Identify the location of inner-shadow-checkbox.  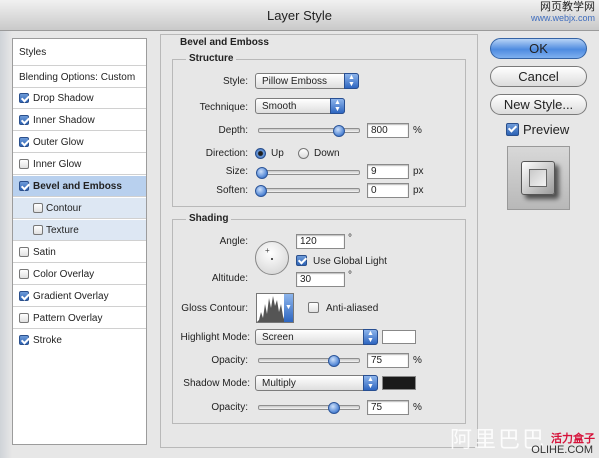
(24, 120).